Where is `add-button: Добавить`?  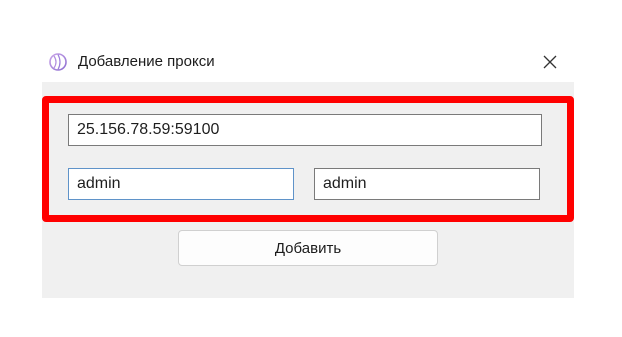
add-button: Добавить is located at coordinates (308, 248).